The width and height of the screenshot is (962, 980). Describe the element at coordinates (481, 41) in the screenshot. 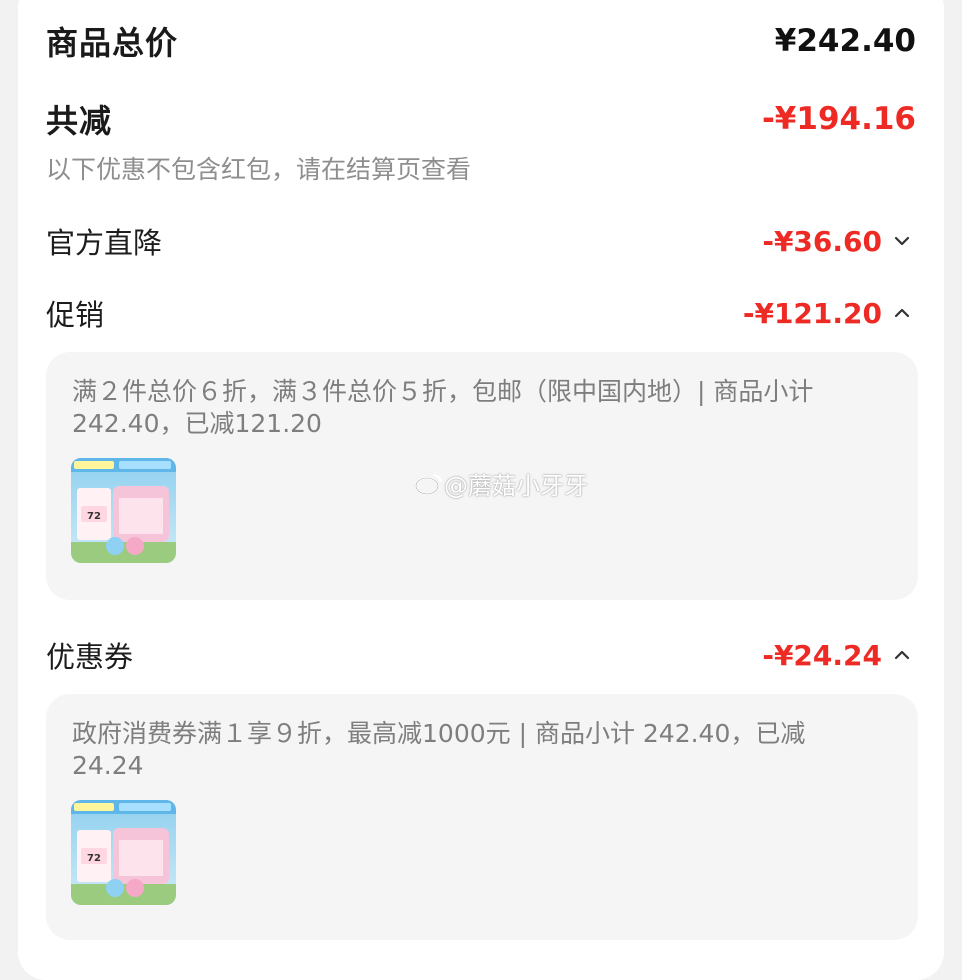

I see `total-row: 商品总价 ¥242.40` at that location.